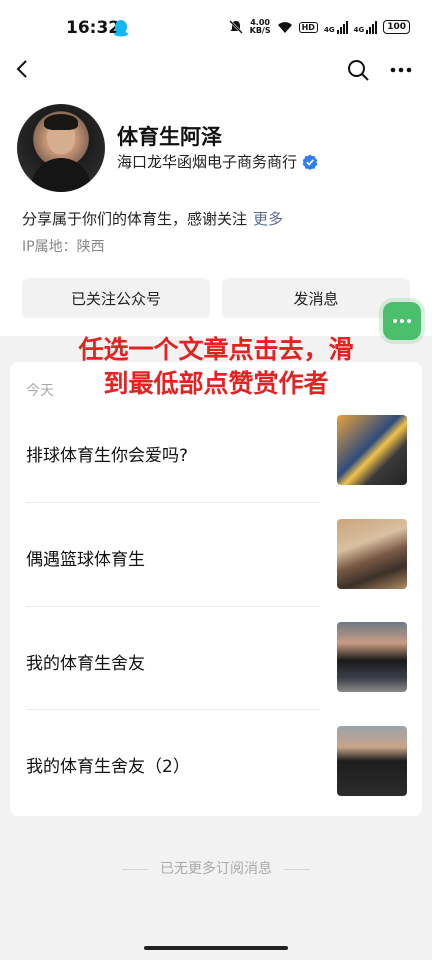 This screenshot has height=960, width=432. Describe the element at coordinates (135, 219) in the screenshot. I see `intro-text: 分享属于你们的体育生，感谢关注` at that location.